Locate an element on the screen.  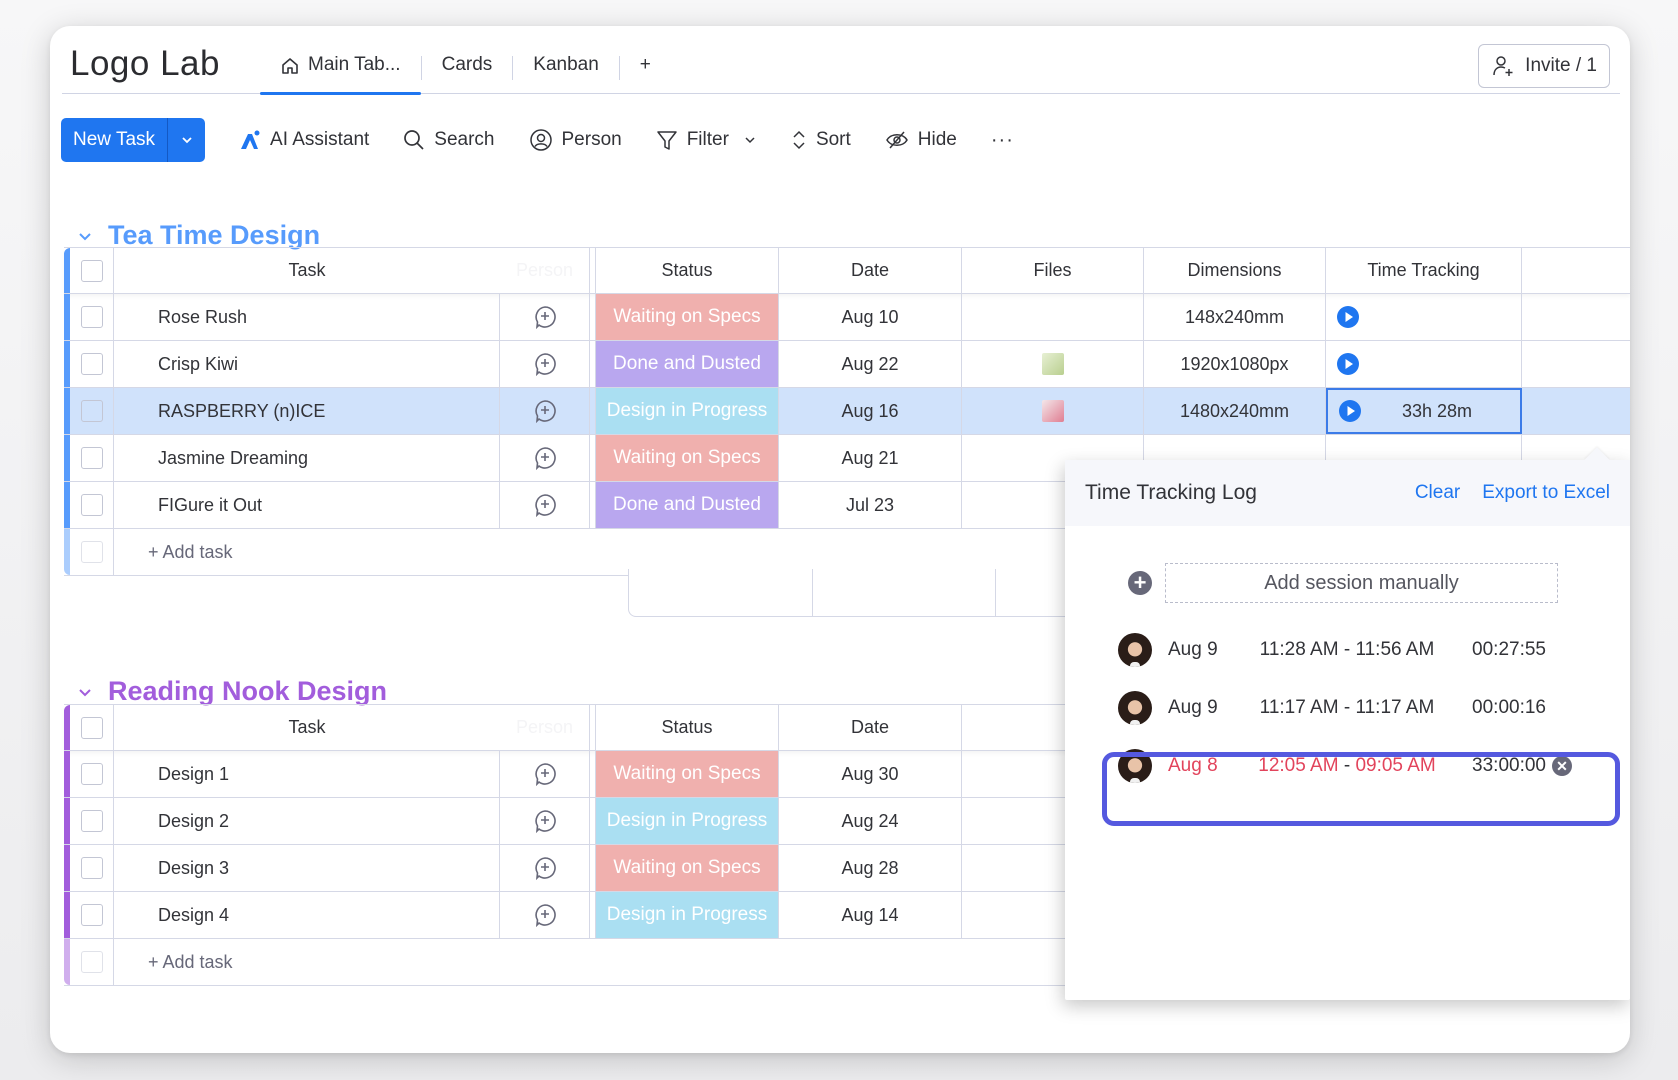
tab-kanban: Kanban is located at coordinates (566, 69).